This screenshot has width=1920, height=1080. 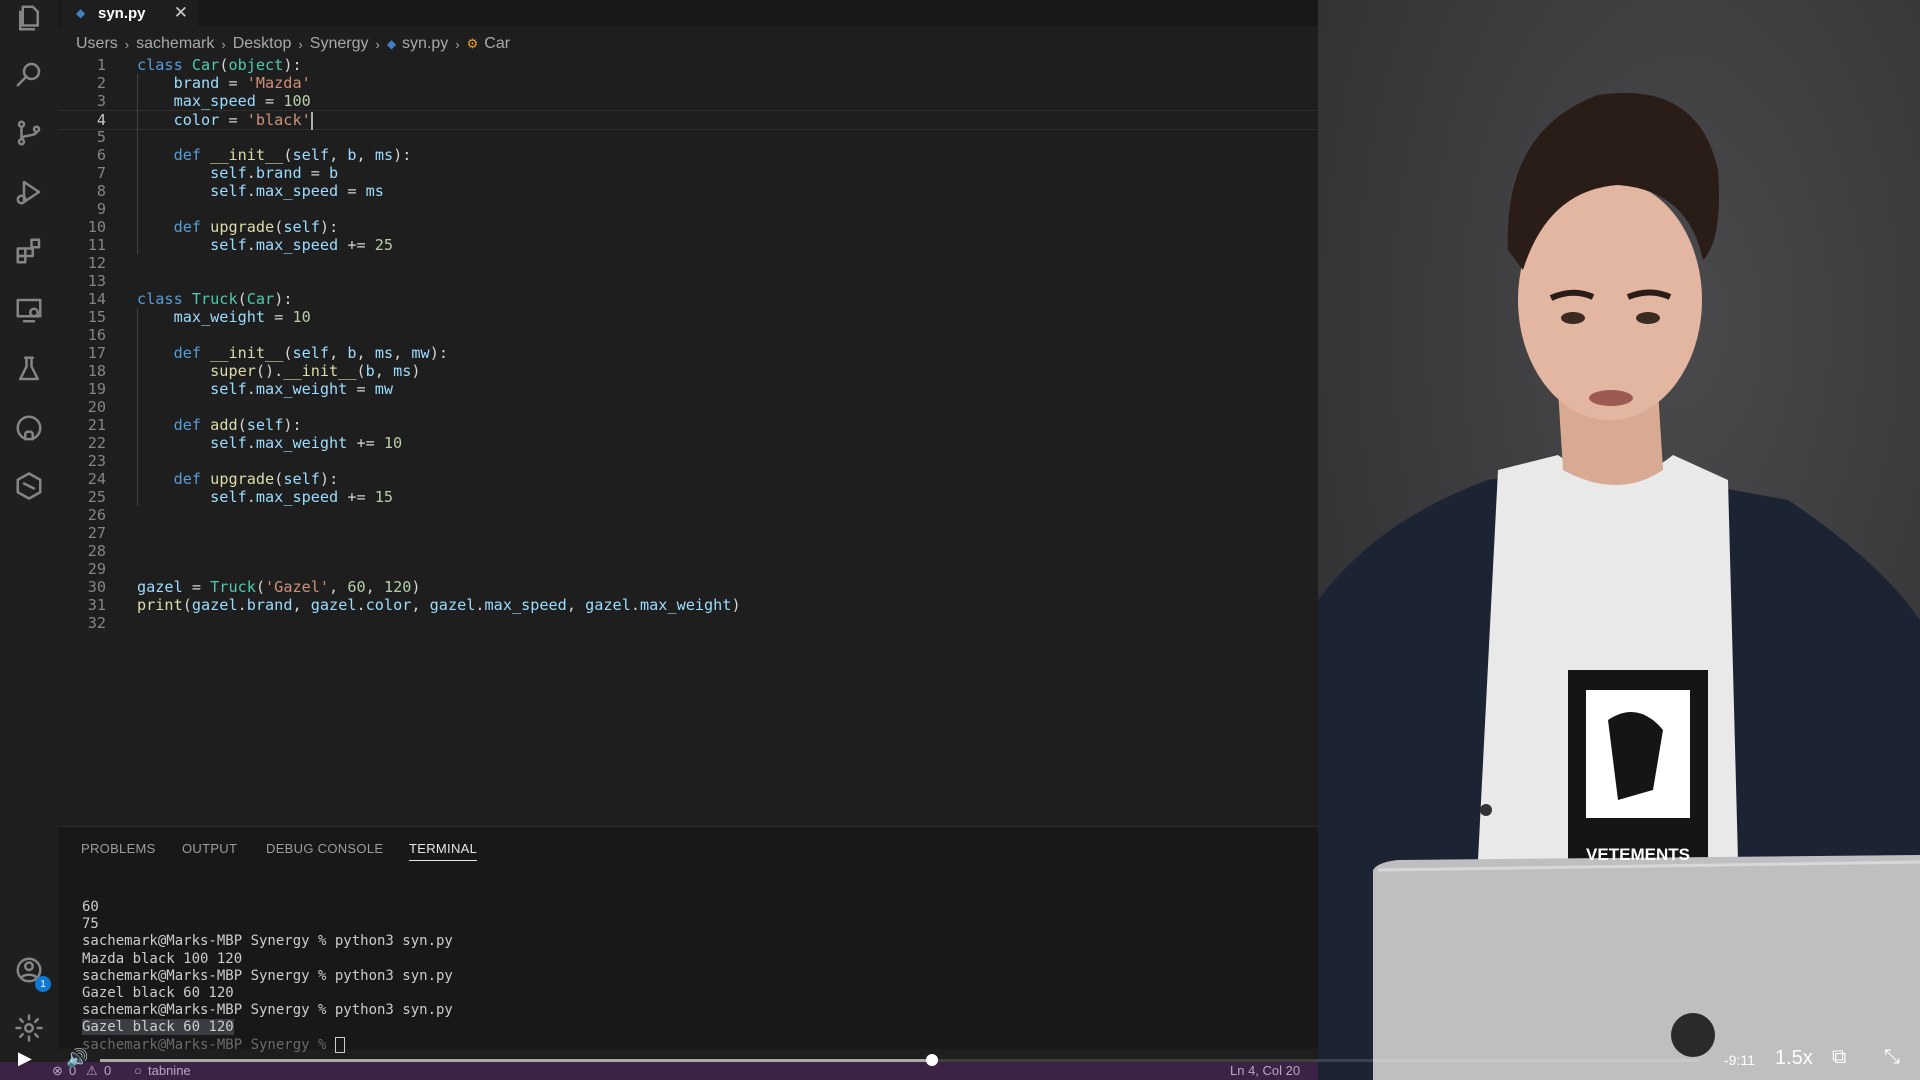 What do you see at coordinates (96, 299) in the screenshot?
I see `line-number: 14` at bounding box center [96, 299].